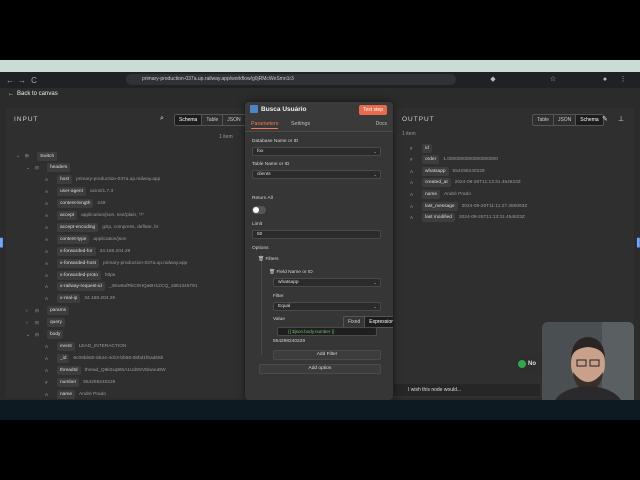 The width and height of the screenshot is (640, 480). Describe the element at coordinates (47, 156) in the screenshot. I see `field-key: Switch` at that location.